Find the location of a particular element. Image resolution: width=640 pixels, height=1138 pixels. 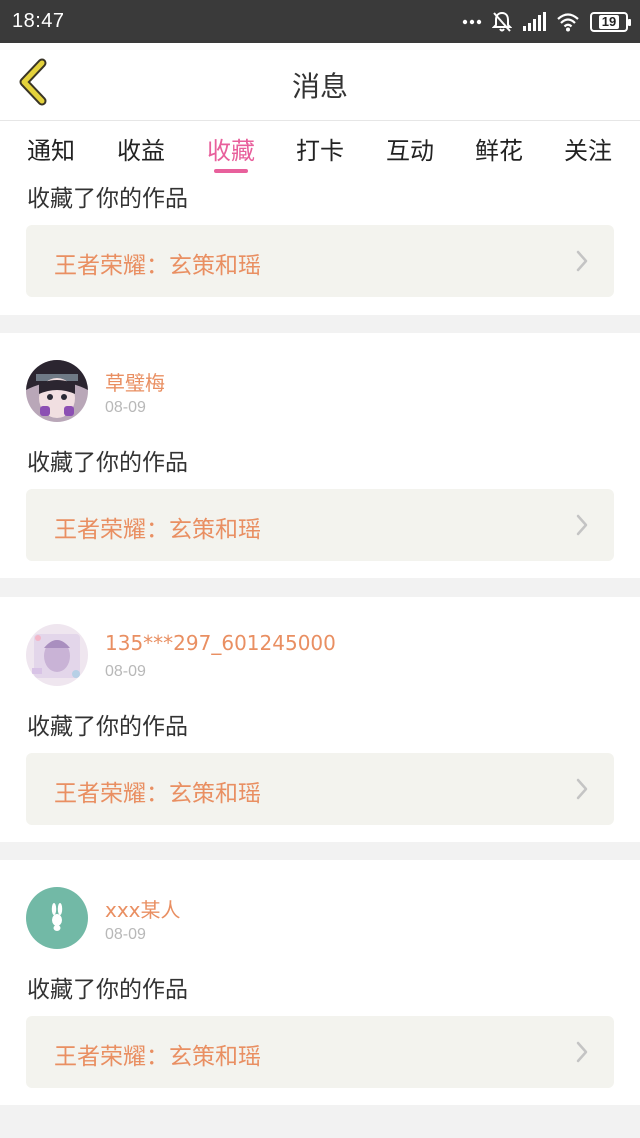

message-card: 收藏了你的作品 王者荣耀：玄策和瑶 is located at coordinates (320, 246).